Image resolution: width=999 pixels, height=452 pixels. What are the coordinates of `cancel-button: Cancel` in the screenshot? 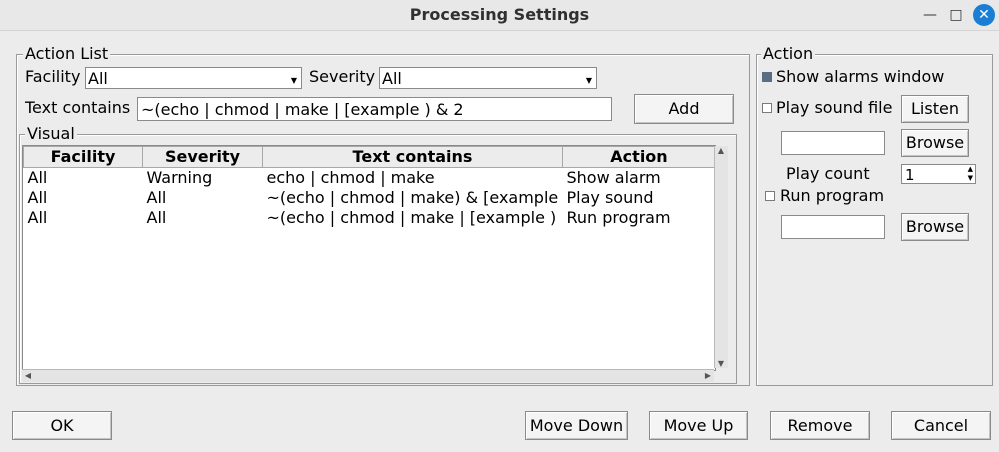 It's located at (941, 425).